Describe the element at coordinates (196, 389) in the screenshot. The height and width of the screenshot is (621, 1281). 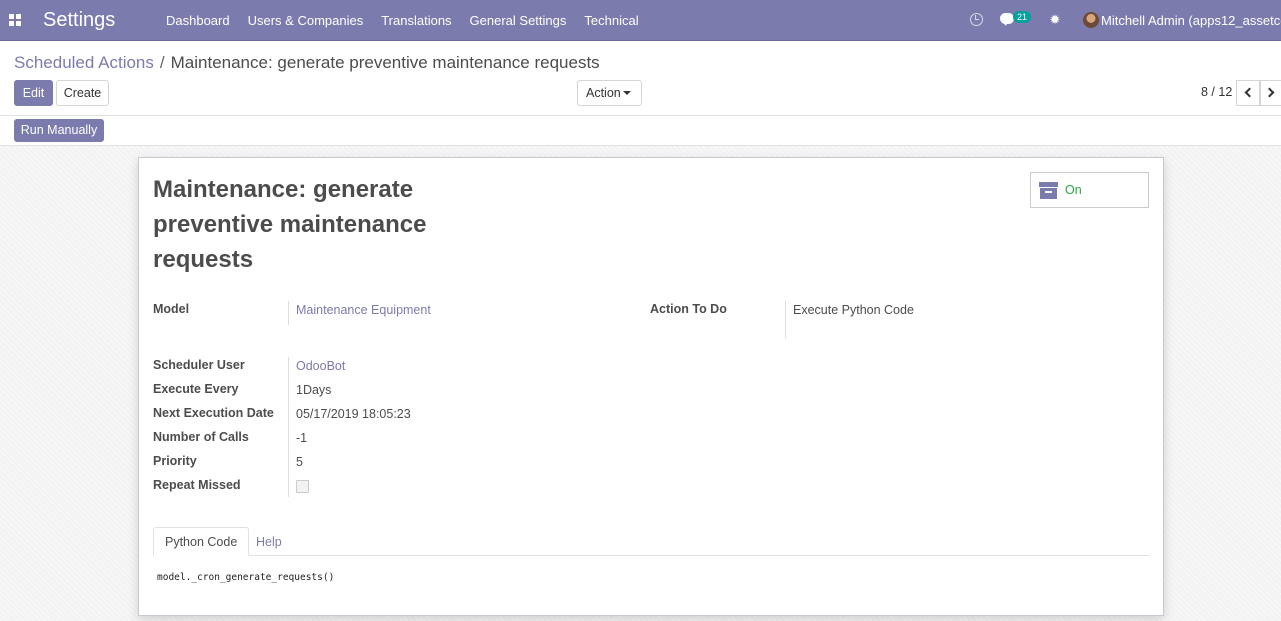
I see `execute-every-label: Execute Every` at that location.